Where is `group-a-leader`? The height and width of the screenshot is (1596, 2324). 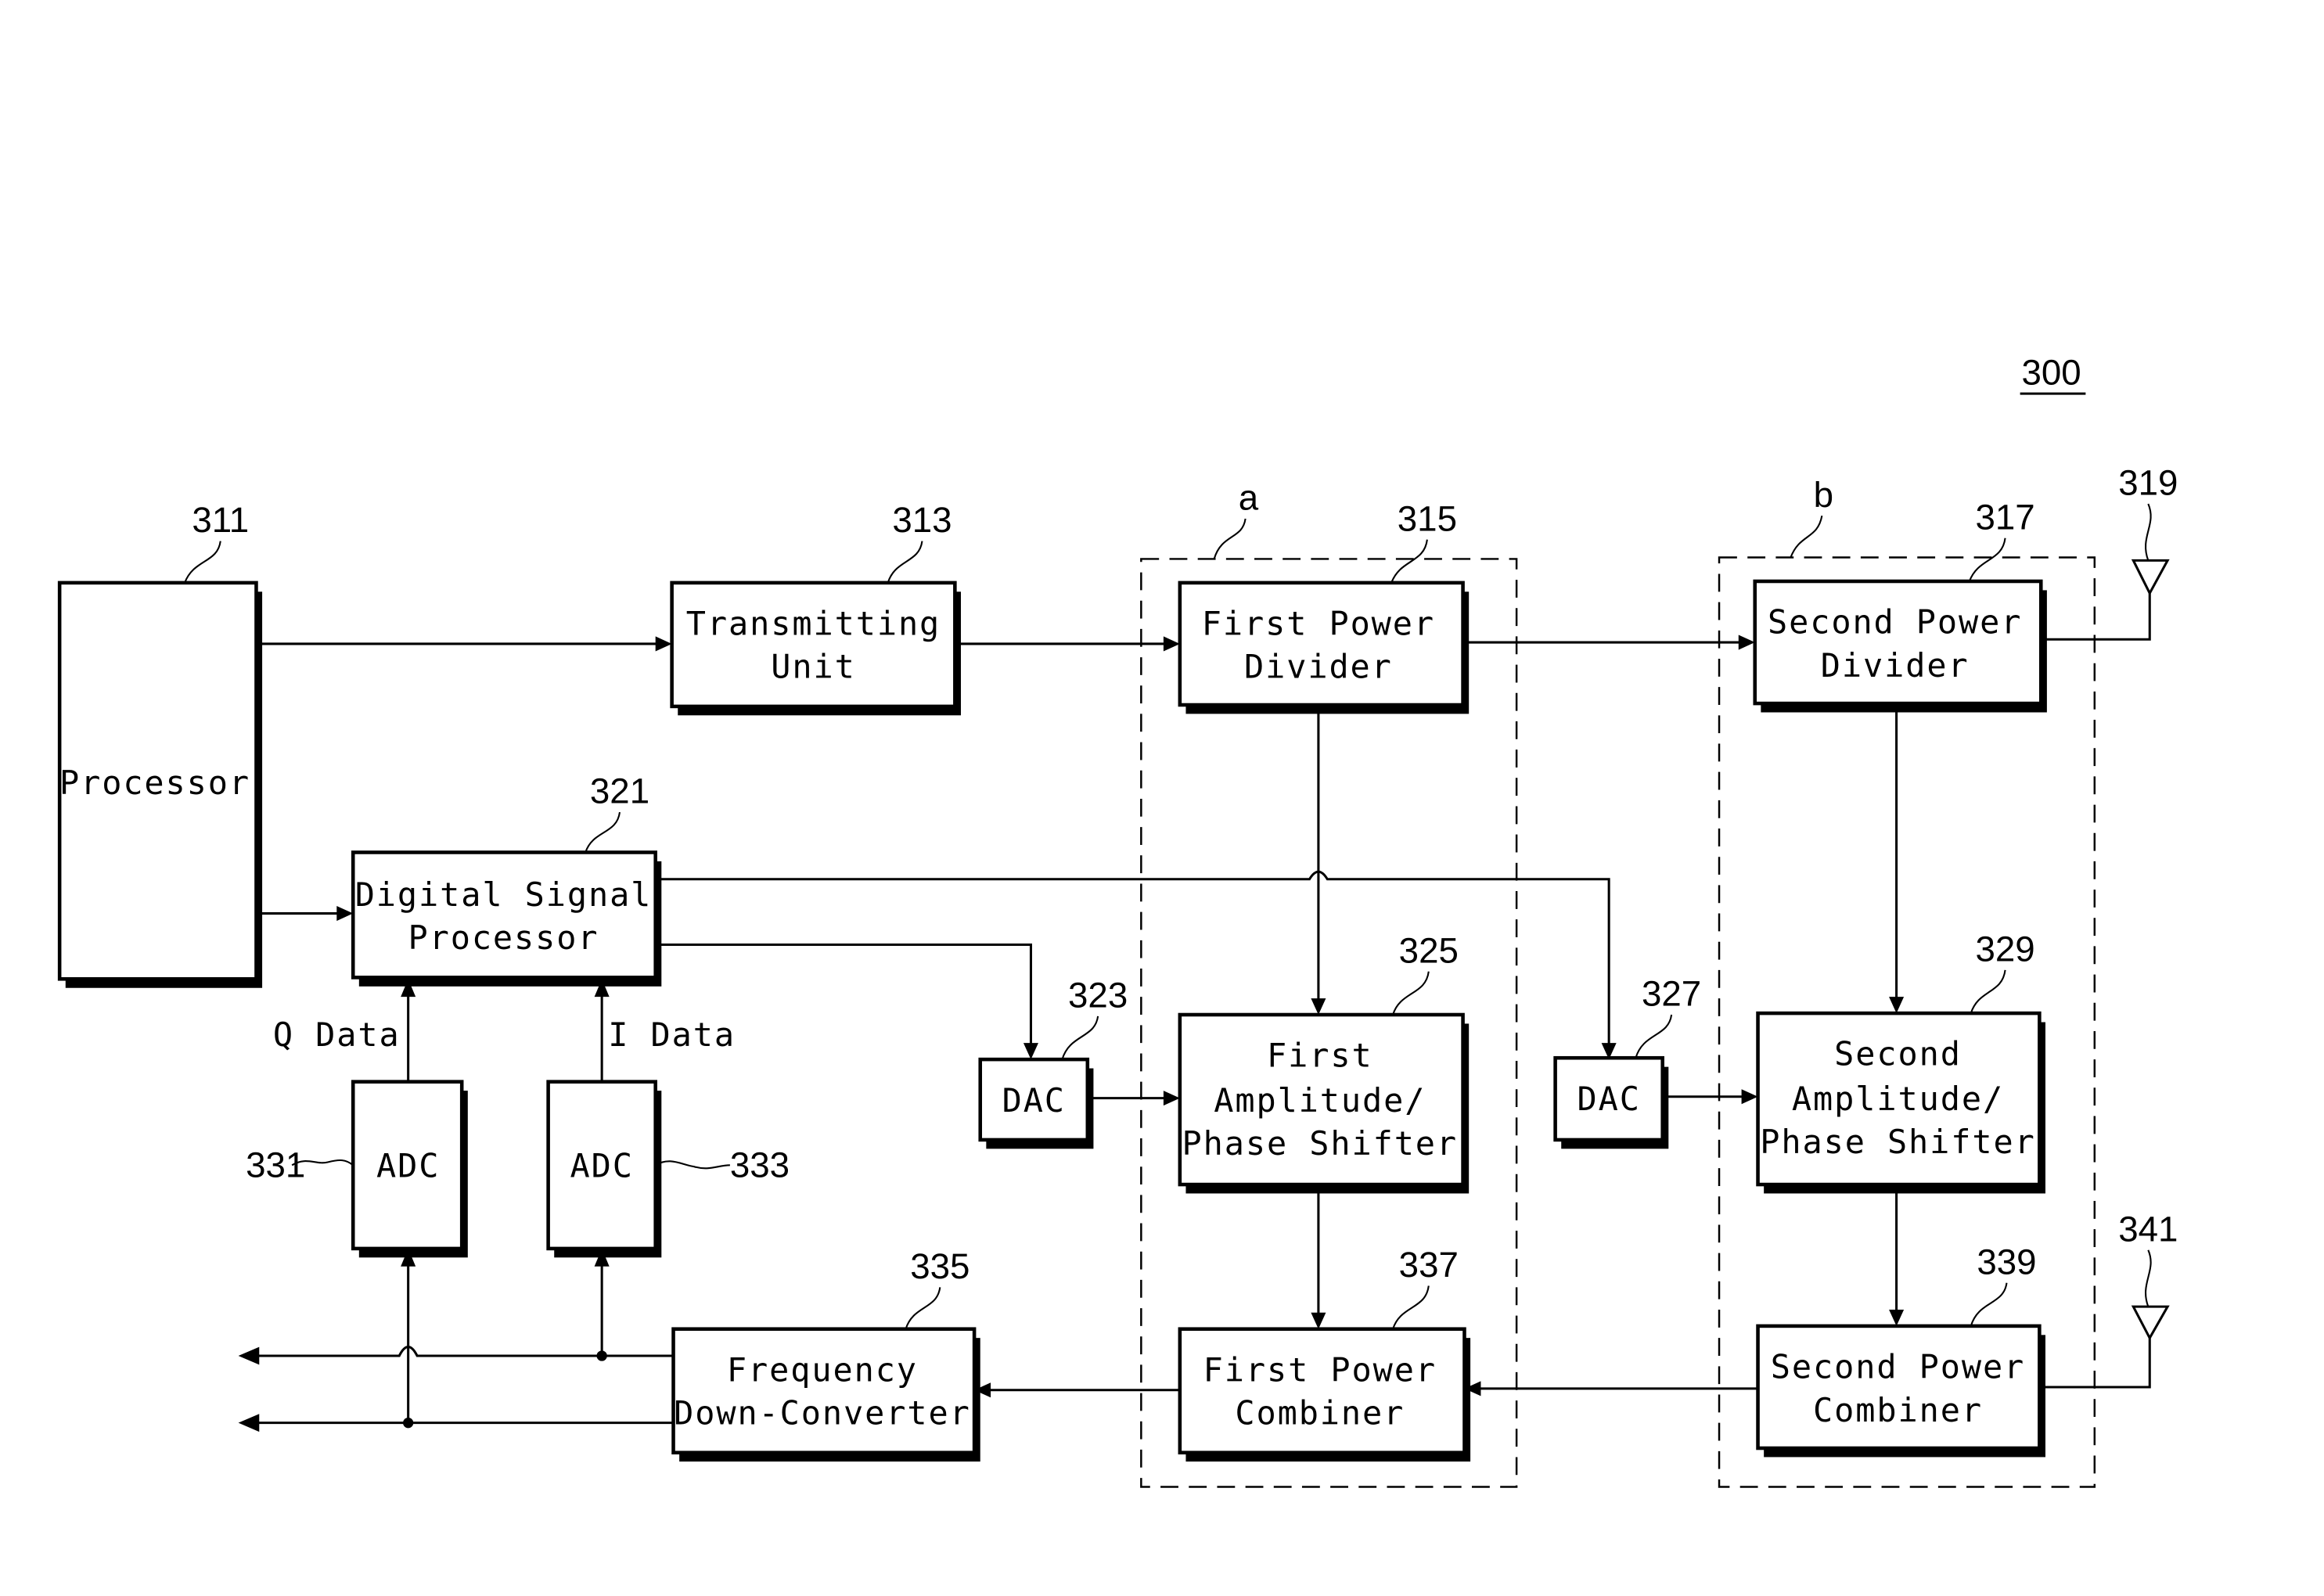
group-a-leader is located at coordinates (1230, 538).